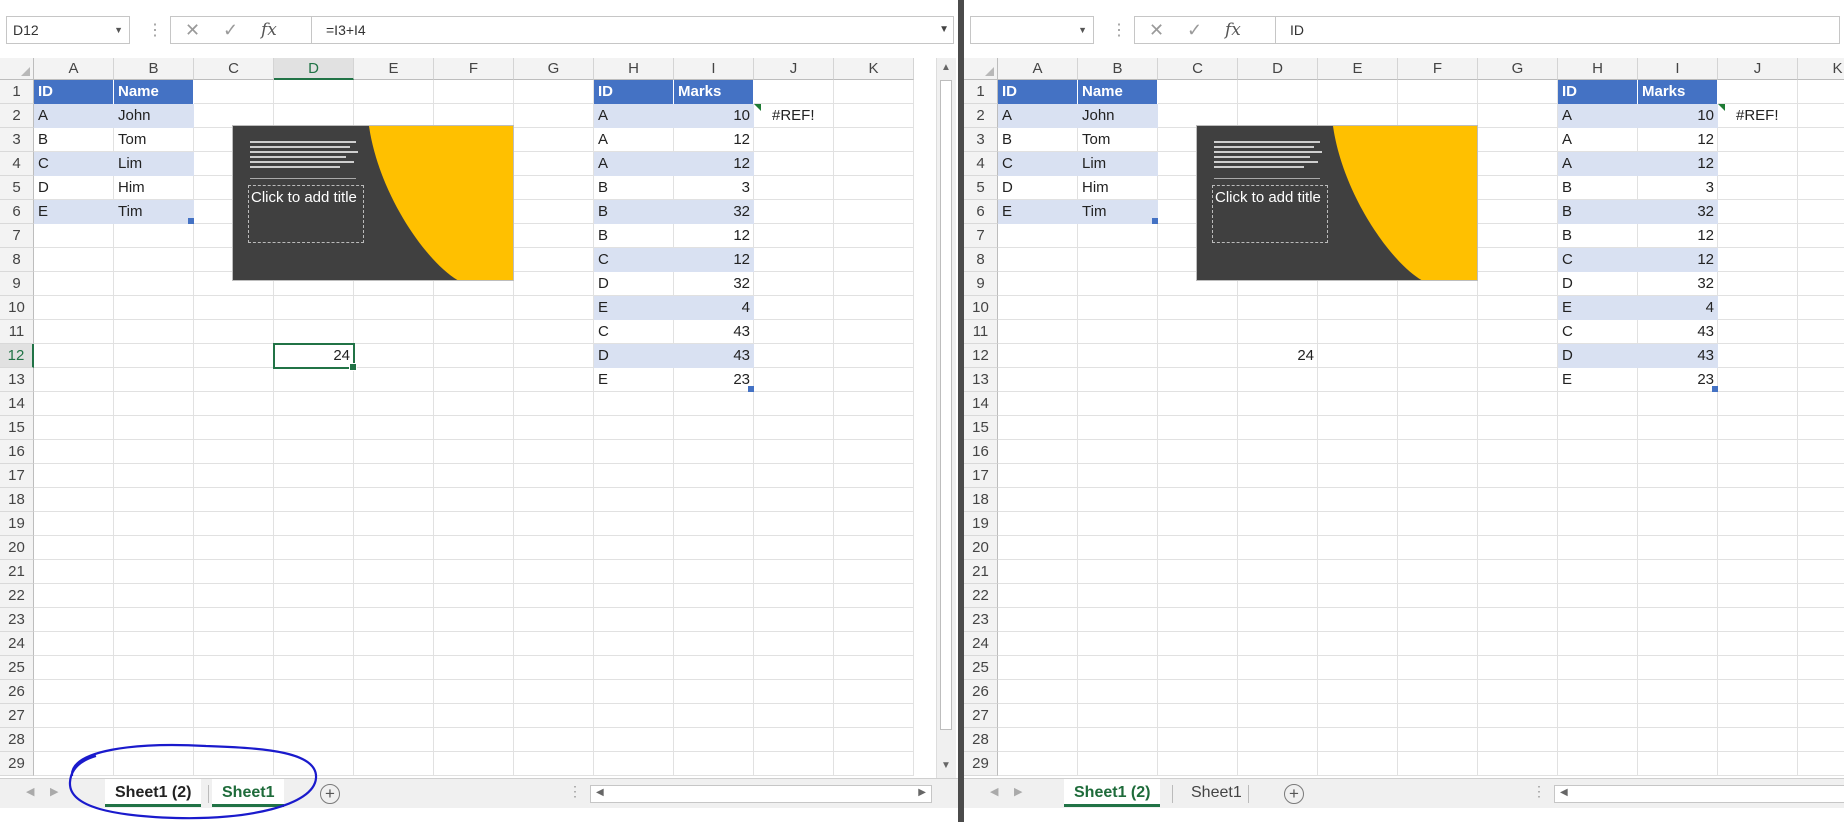 This screenshot has width=1844, height=822. Describe the element at coordinates (994, 791) in the screenshot. I see `tab-prev-icon: ◀` at that location.